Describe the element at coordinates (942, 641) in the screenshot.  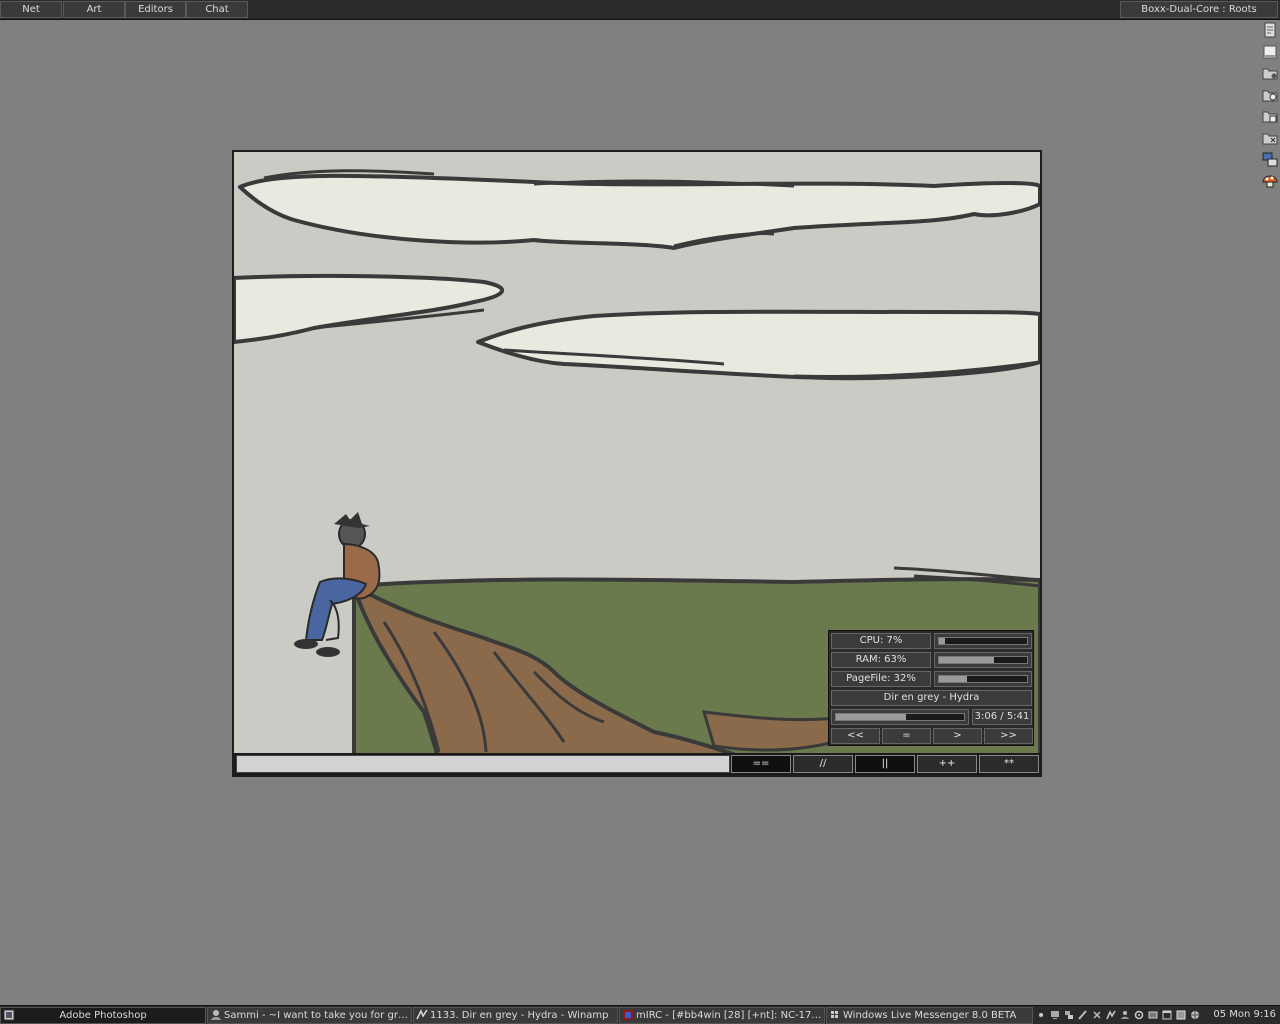
I see `cpu-meter-fill` at that location.